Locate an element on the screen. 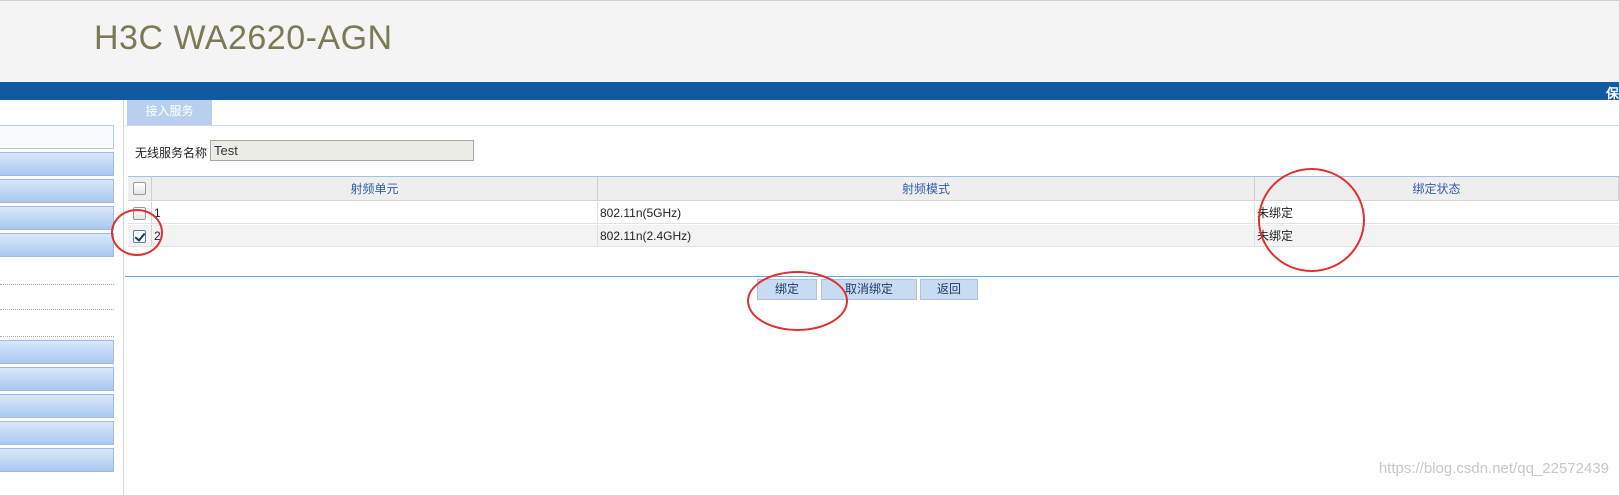 This screenshot has height=495, width=1619. device-title: H3C WA2620-AGN is located at coordinates (243, 38).